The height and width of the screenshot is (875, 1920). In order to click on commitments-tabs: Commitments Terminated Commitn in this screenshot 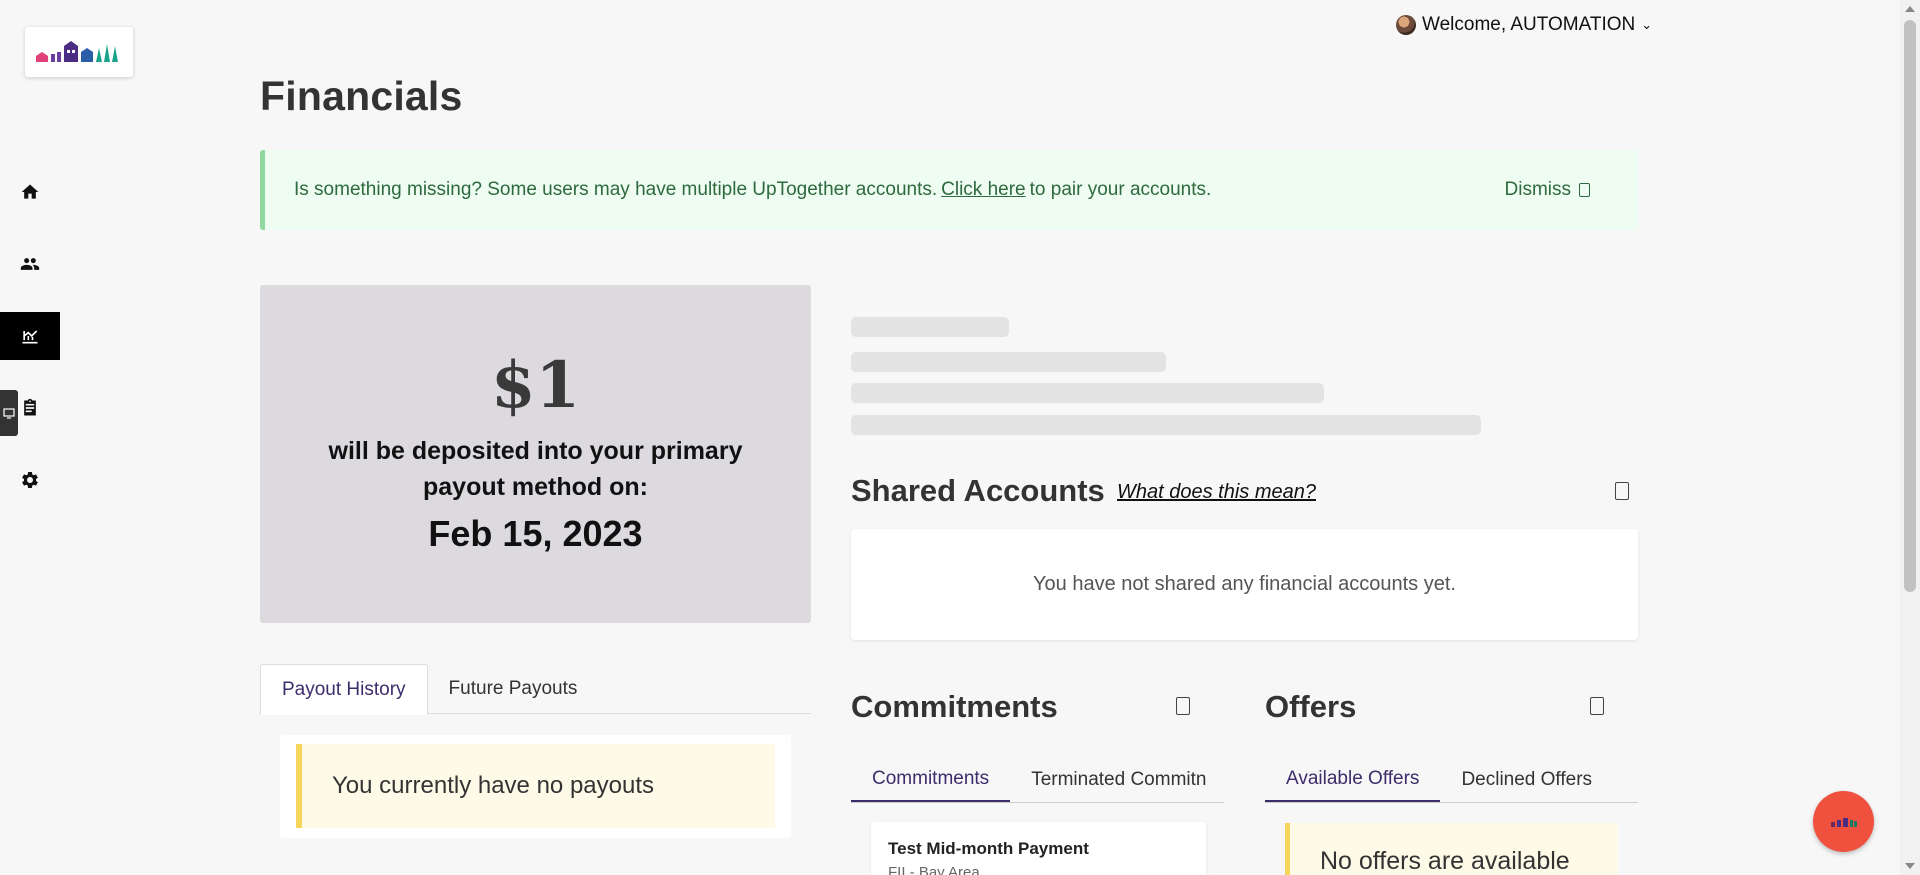, I will do `click(1037, 780)`.